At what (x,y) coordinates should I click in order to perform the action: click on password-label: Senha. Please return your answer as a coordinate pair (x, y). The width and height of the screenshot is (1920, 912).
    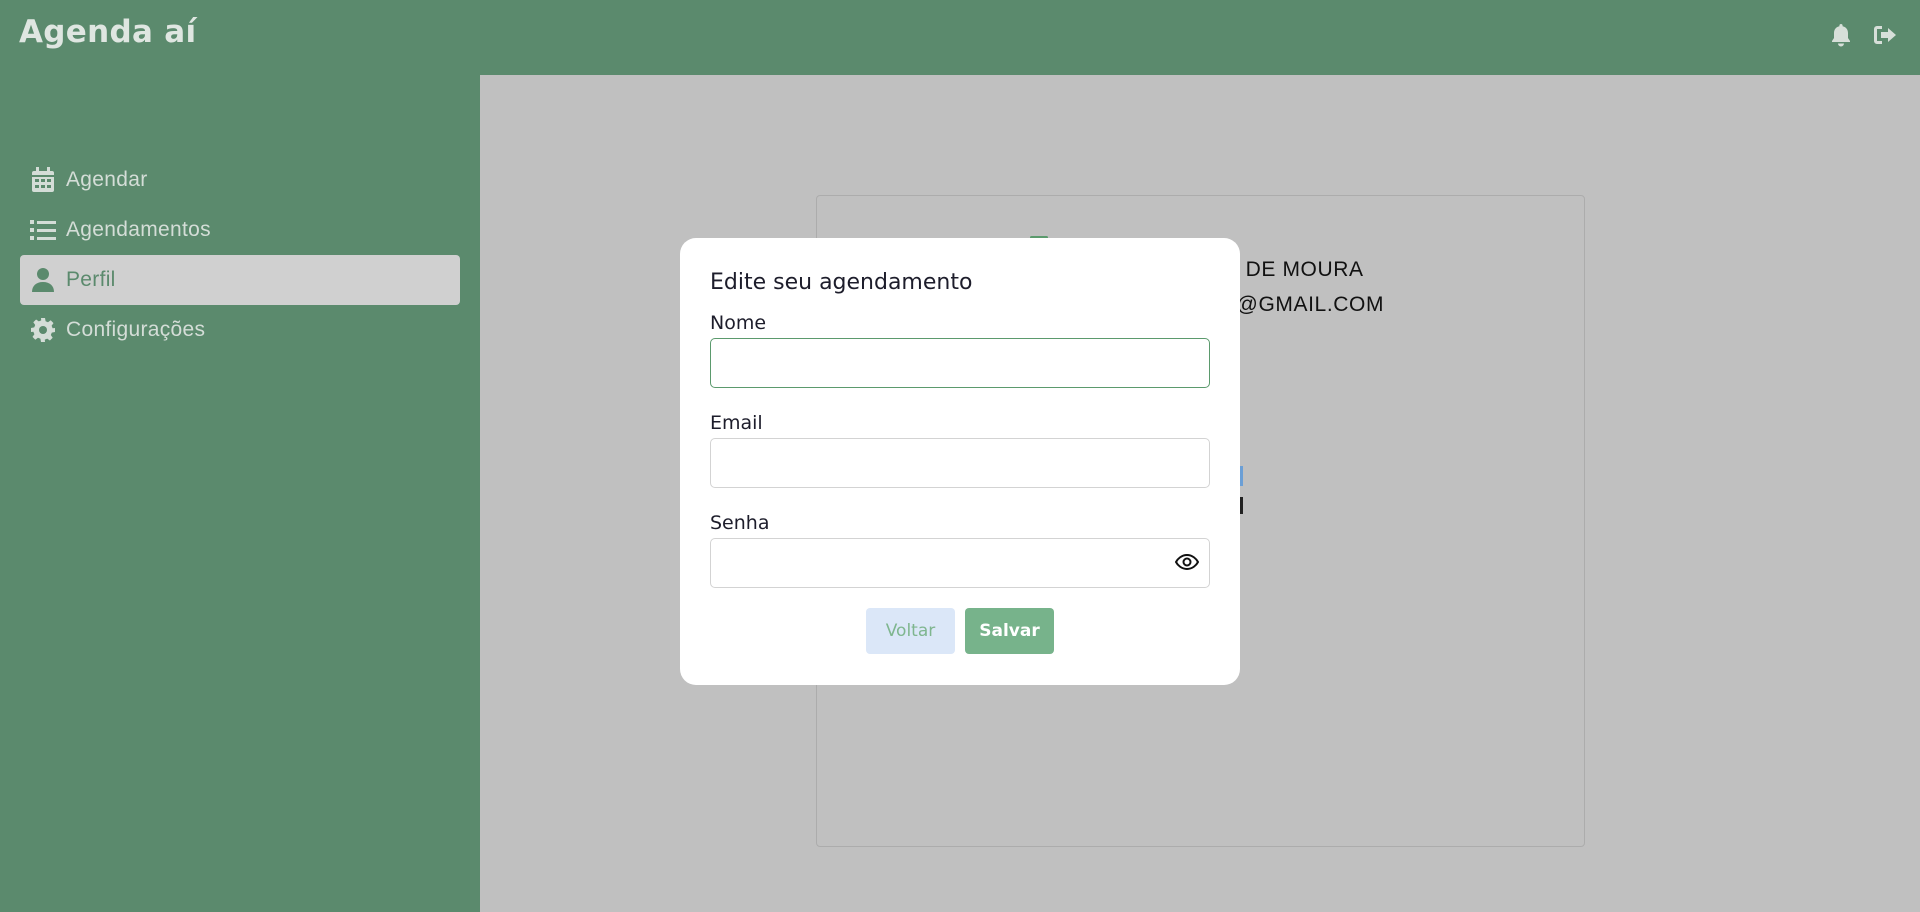
    Looking at the image, I should click on (740, 523).